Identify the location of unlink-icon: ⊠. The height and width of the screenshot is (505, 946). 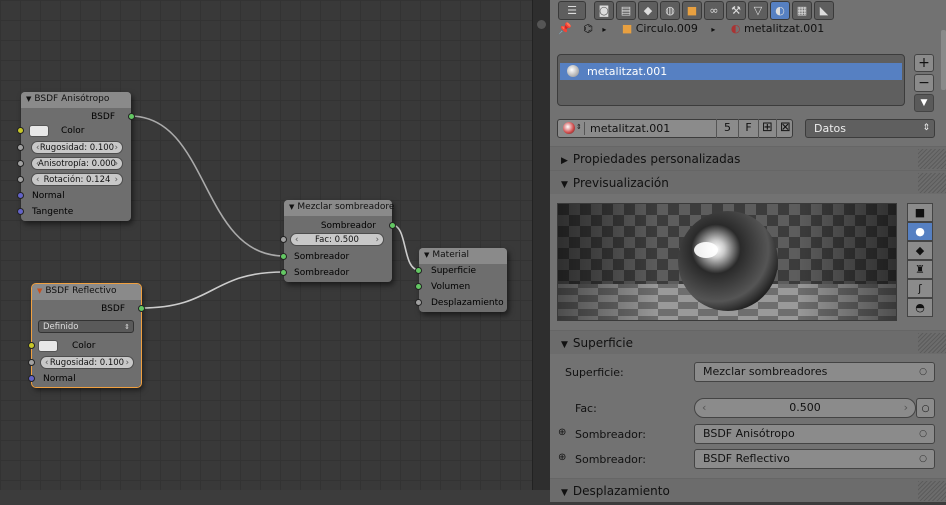
(785, 128).